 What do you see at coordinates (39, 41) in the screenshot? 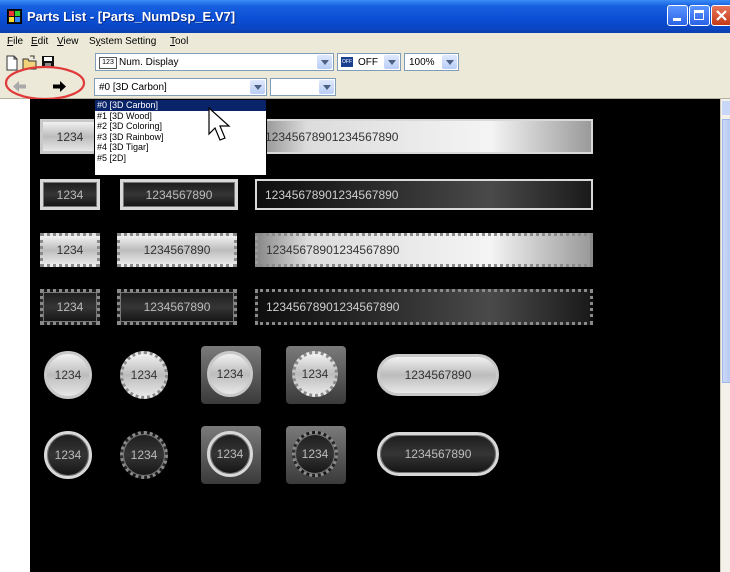
I see `menu-edit: Edit` at bounding box center [39, 41].